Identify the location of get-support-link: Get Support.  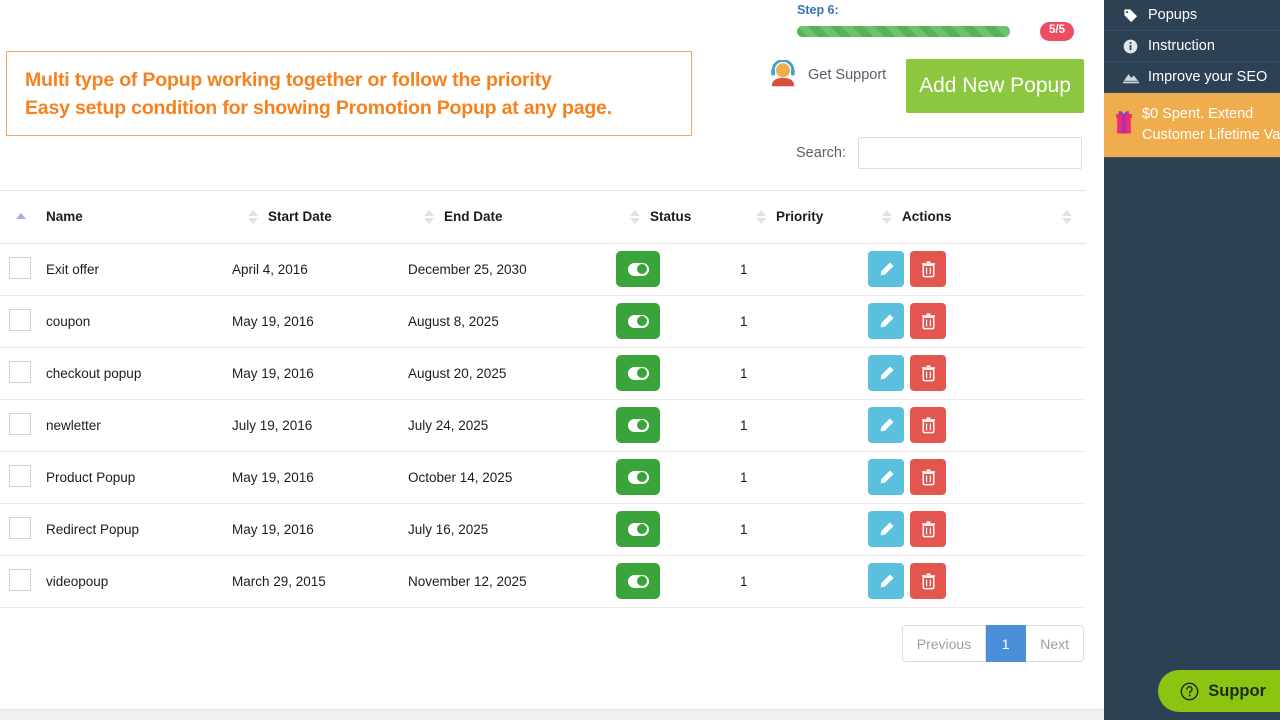
(827, 75).